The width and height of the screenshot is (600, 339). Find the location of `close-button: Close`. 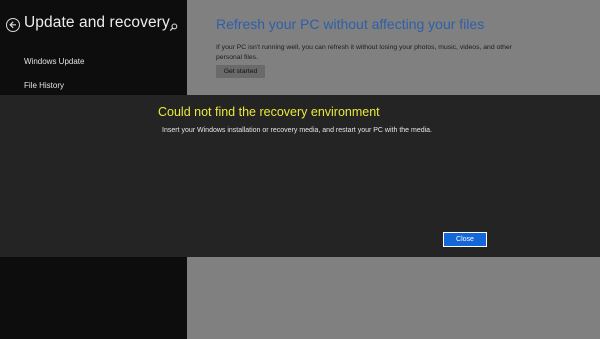

close-button: Close is located at coordinates (465, 239).